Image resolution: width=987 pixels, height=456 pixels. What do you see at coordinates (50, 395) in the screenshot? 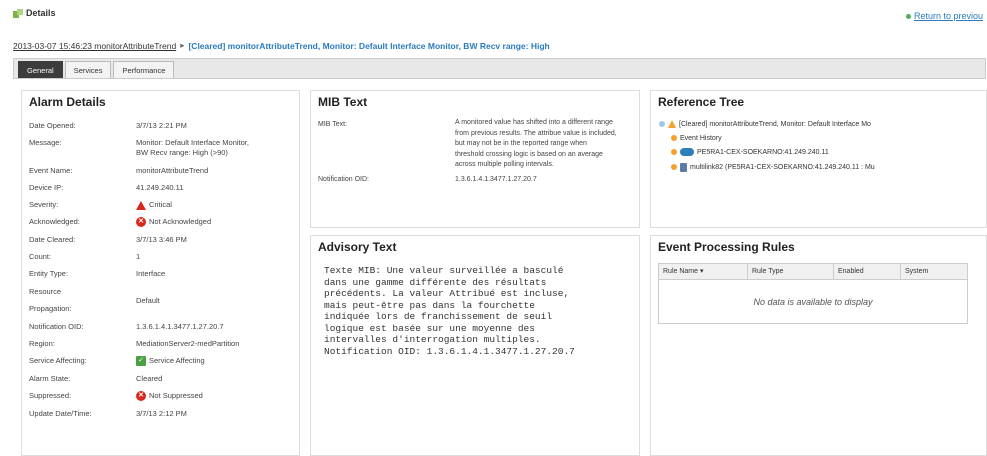
I see `field-label: Suppressed:` at bounding box center [50, 395].